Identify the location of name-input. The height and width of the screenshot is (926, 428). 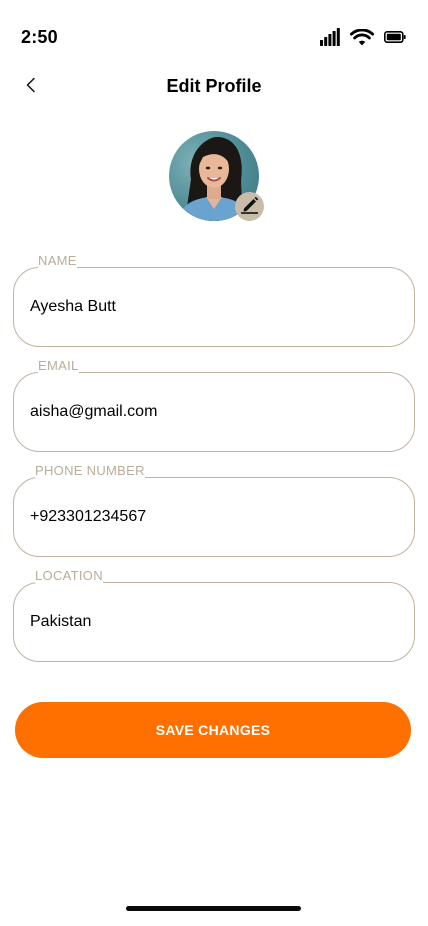
(214, 307).